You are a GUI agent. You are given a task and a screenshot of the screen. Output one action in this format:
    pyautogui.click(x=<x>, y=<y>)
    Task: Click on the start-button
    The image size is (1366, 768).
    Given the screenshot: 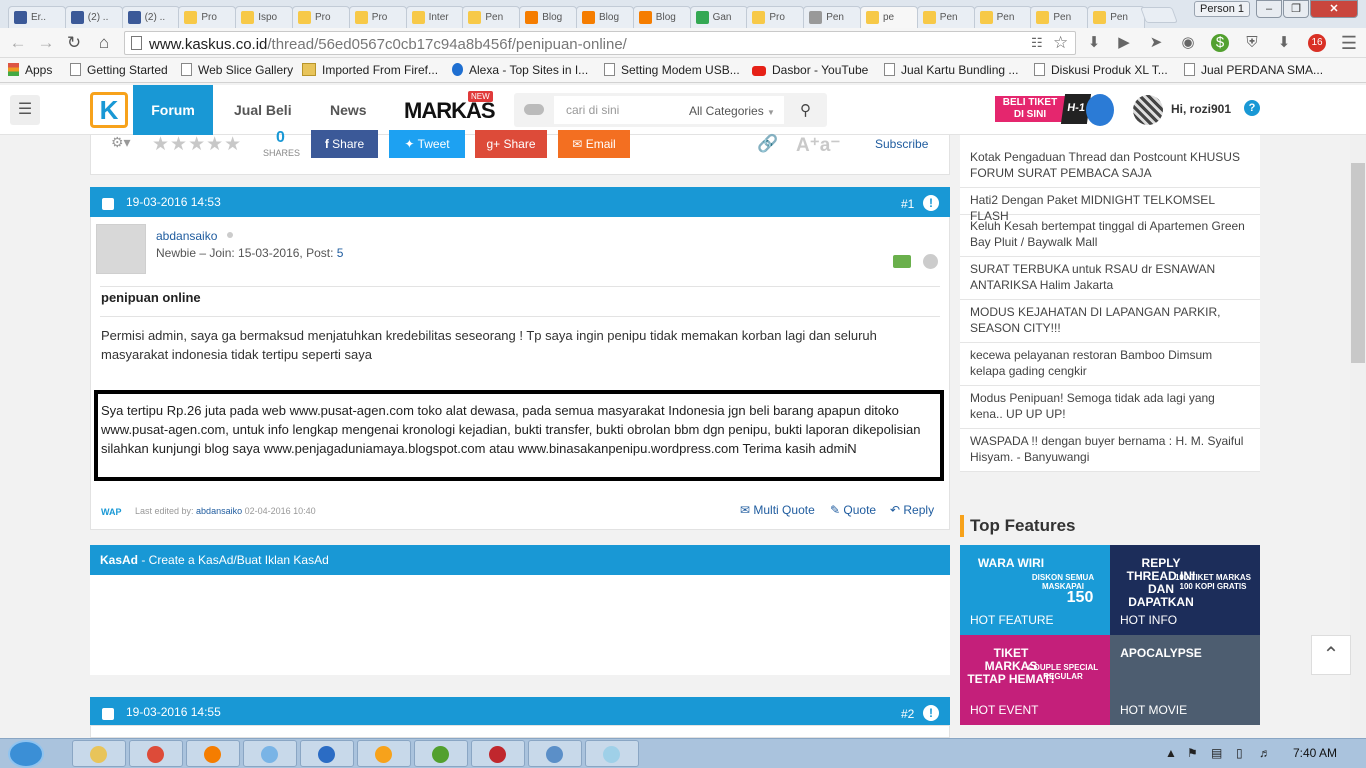 What is the action you would take?
    pyautogui.click(x=26, y=754)
    